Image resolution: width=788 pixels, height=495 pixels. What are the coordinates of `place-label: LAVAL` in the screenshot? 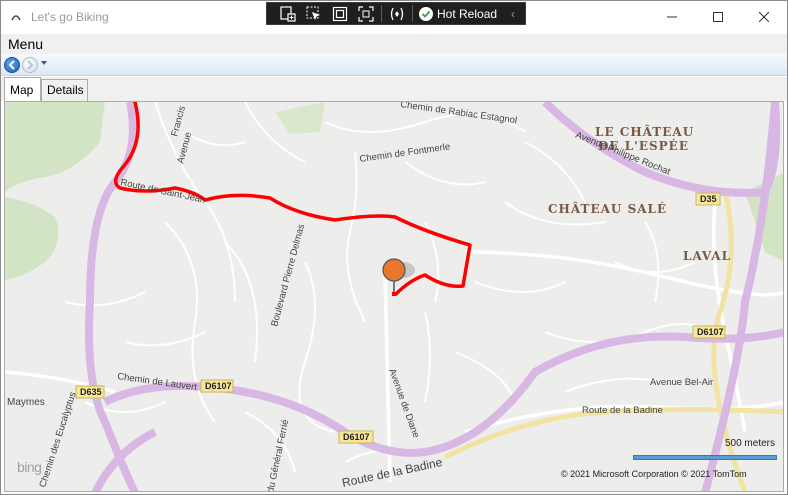 It's located at (707, 256).